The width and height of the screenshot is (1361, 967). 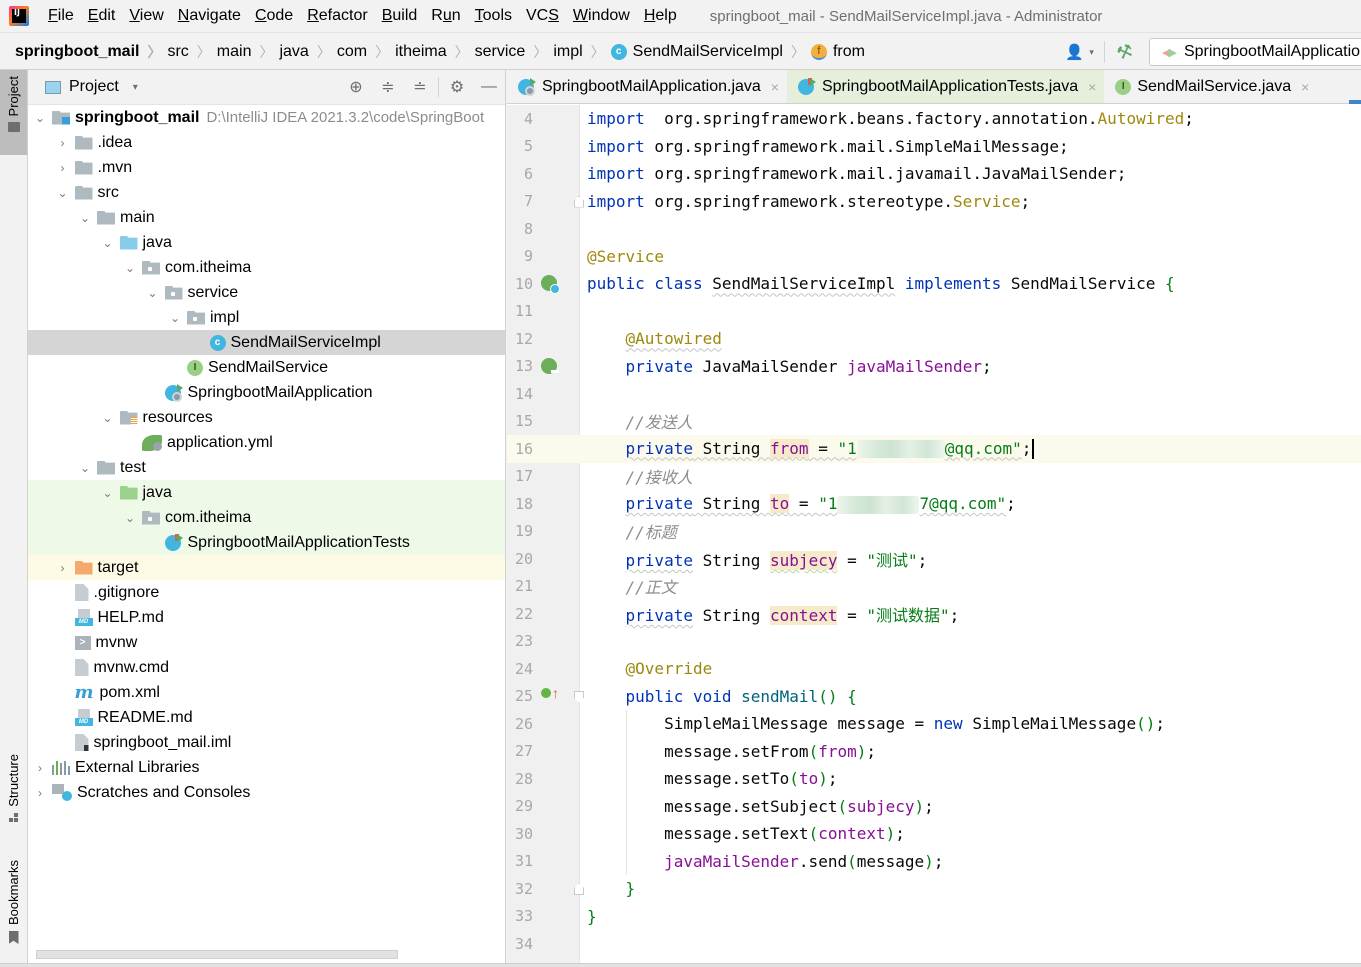 I want to click on breadcrumb-item-springboot-mail: springboot_mail 〉, so click(x=80, y=52).